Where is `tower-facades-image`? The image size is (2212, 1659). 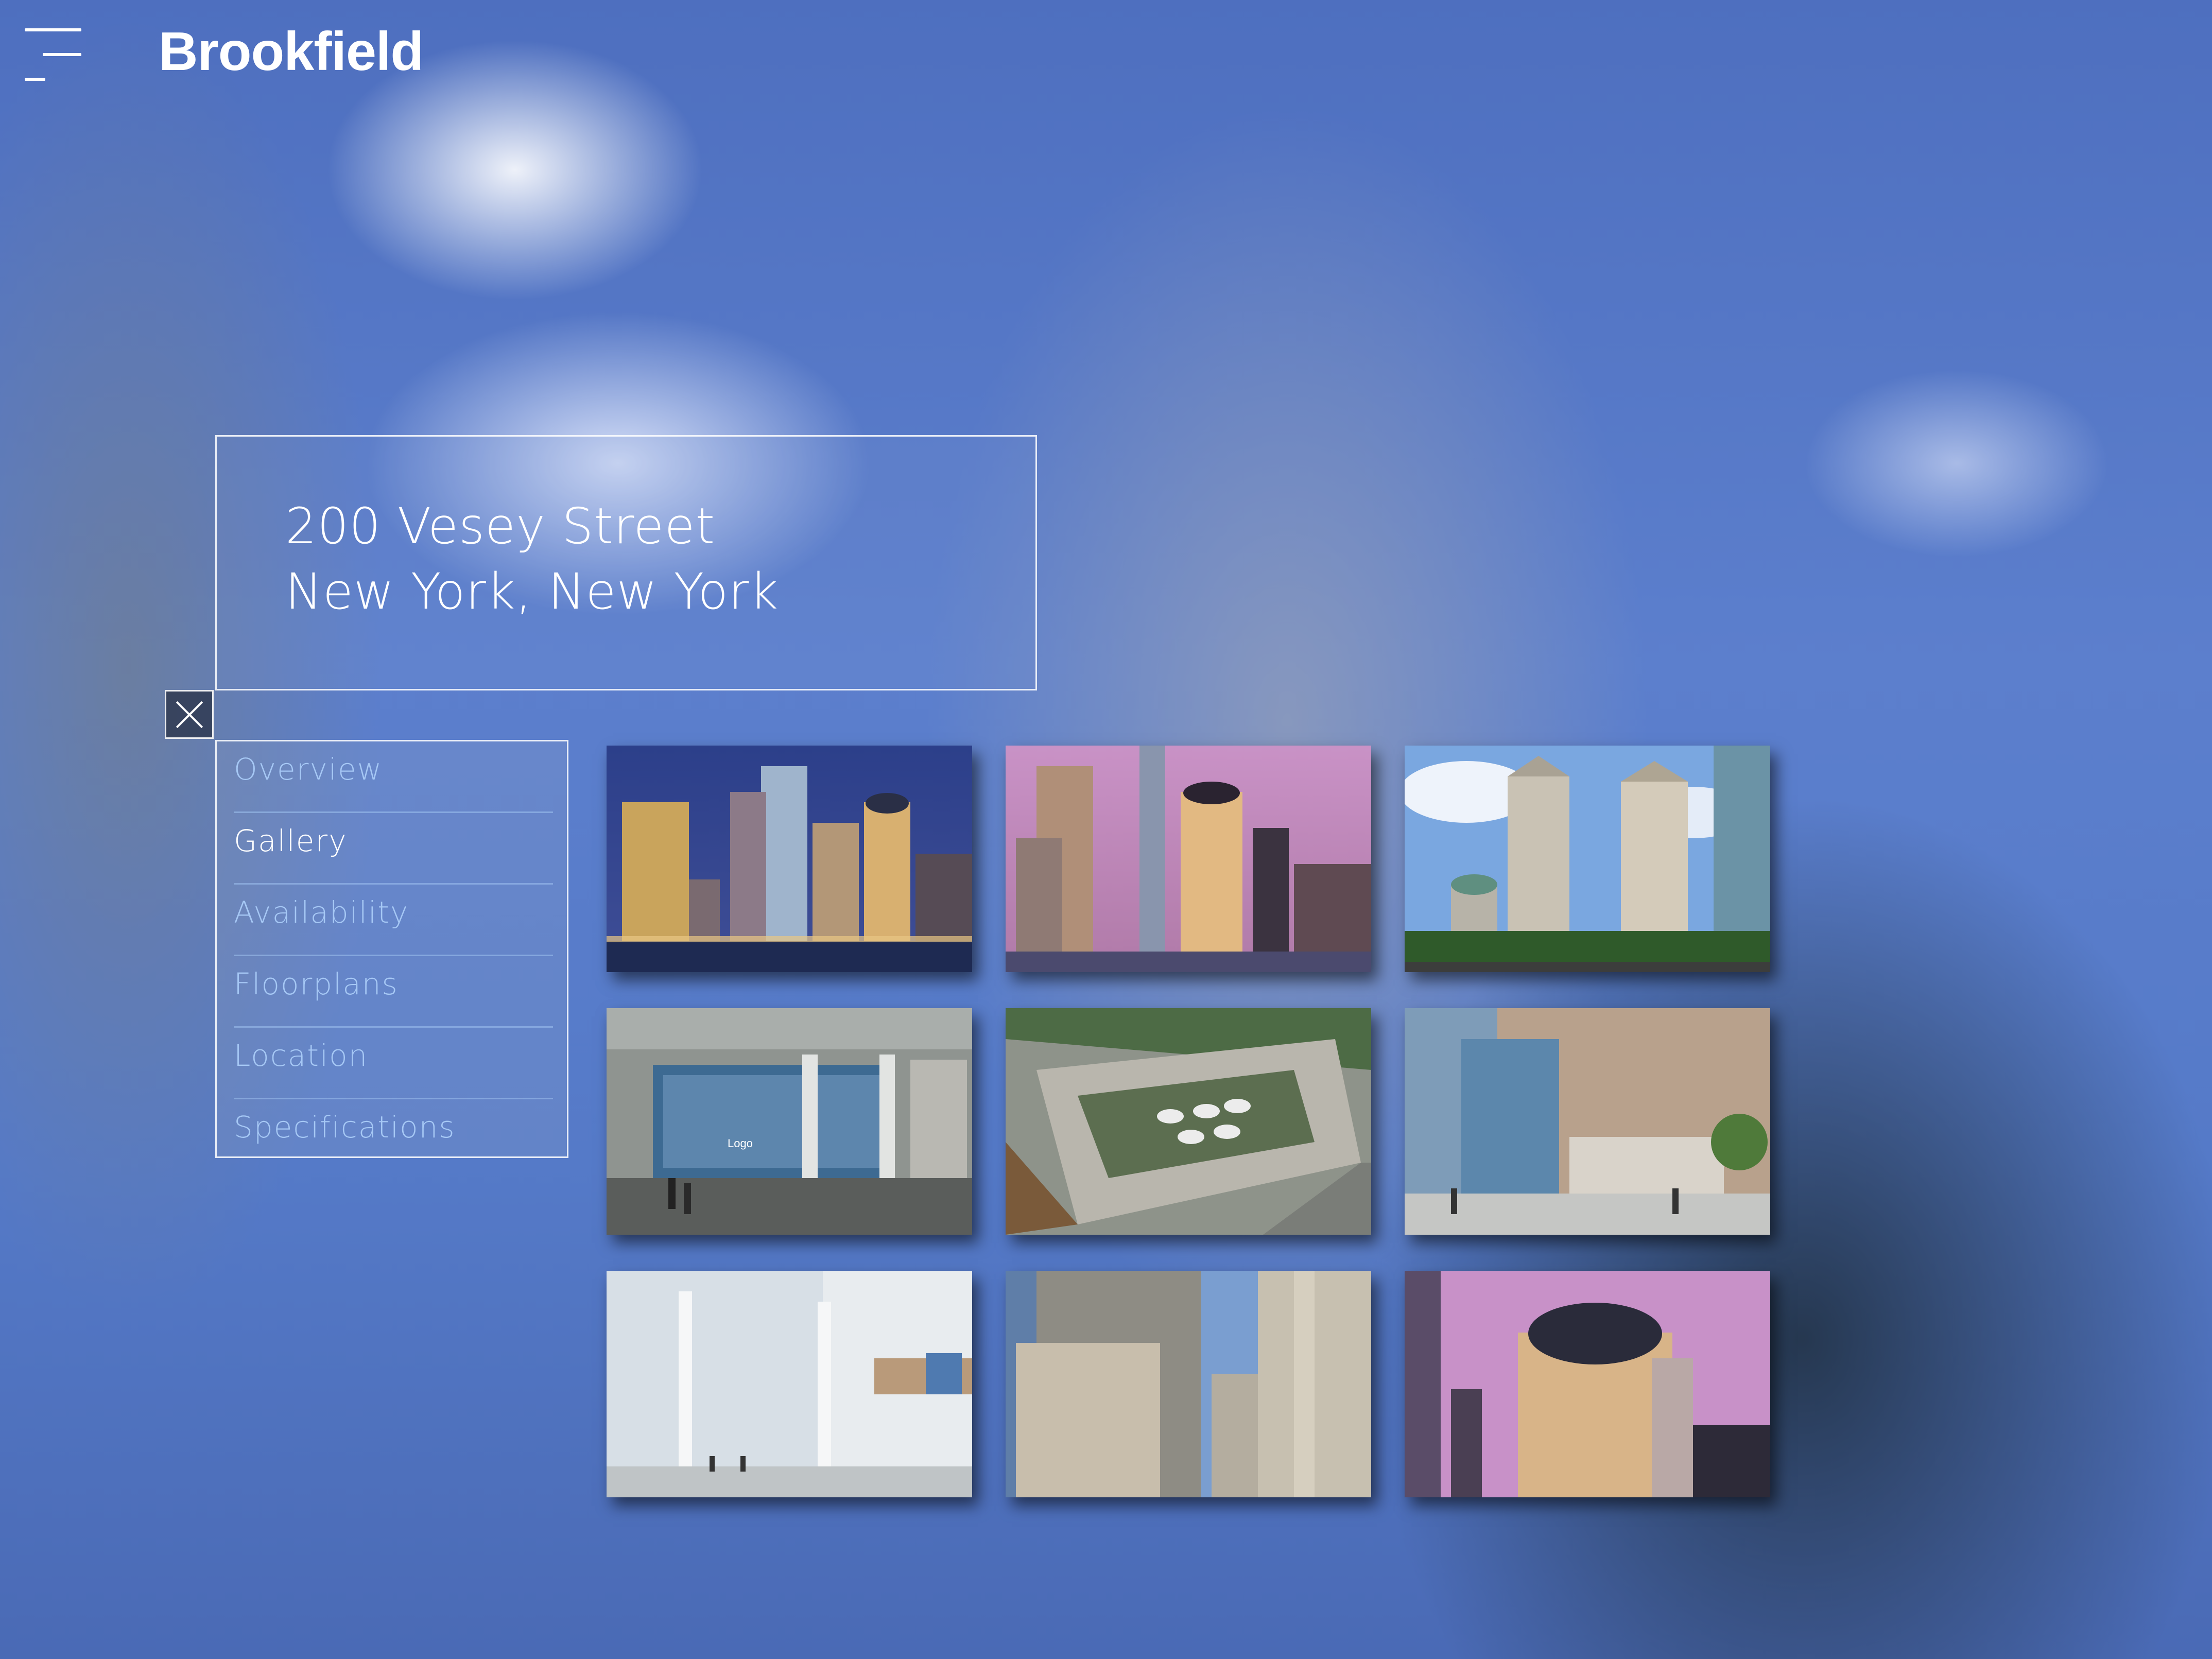
tower-facades-image is located at coordinates (1188, 1384).